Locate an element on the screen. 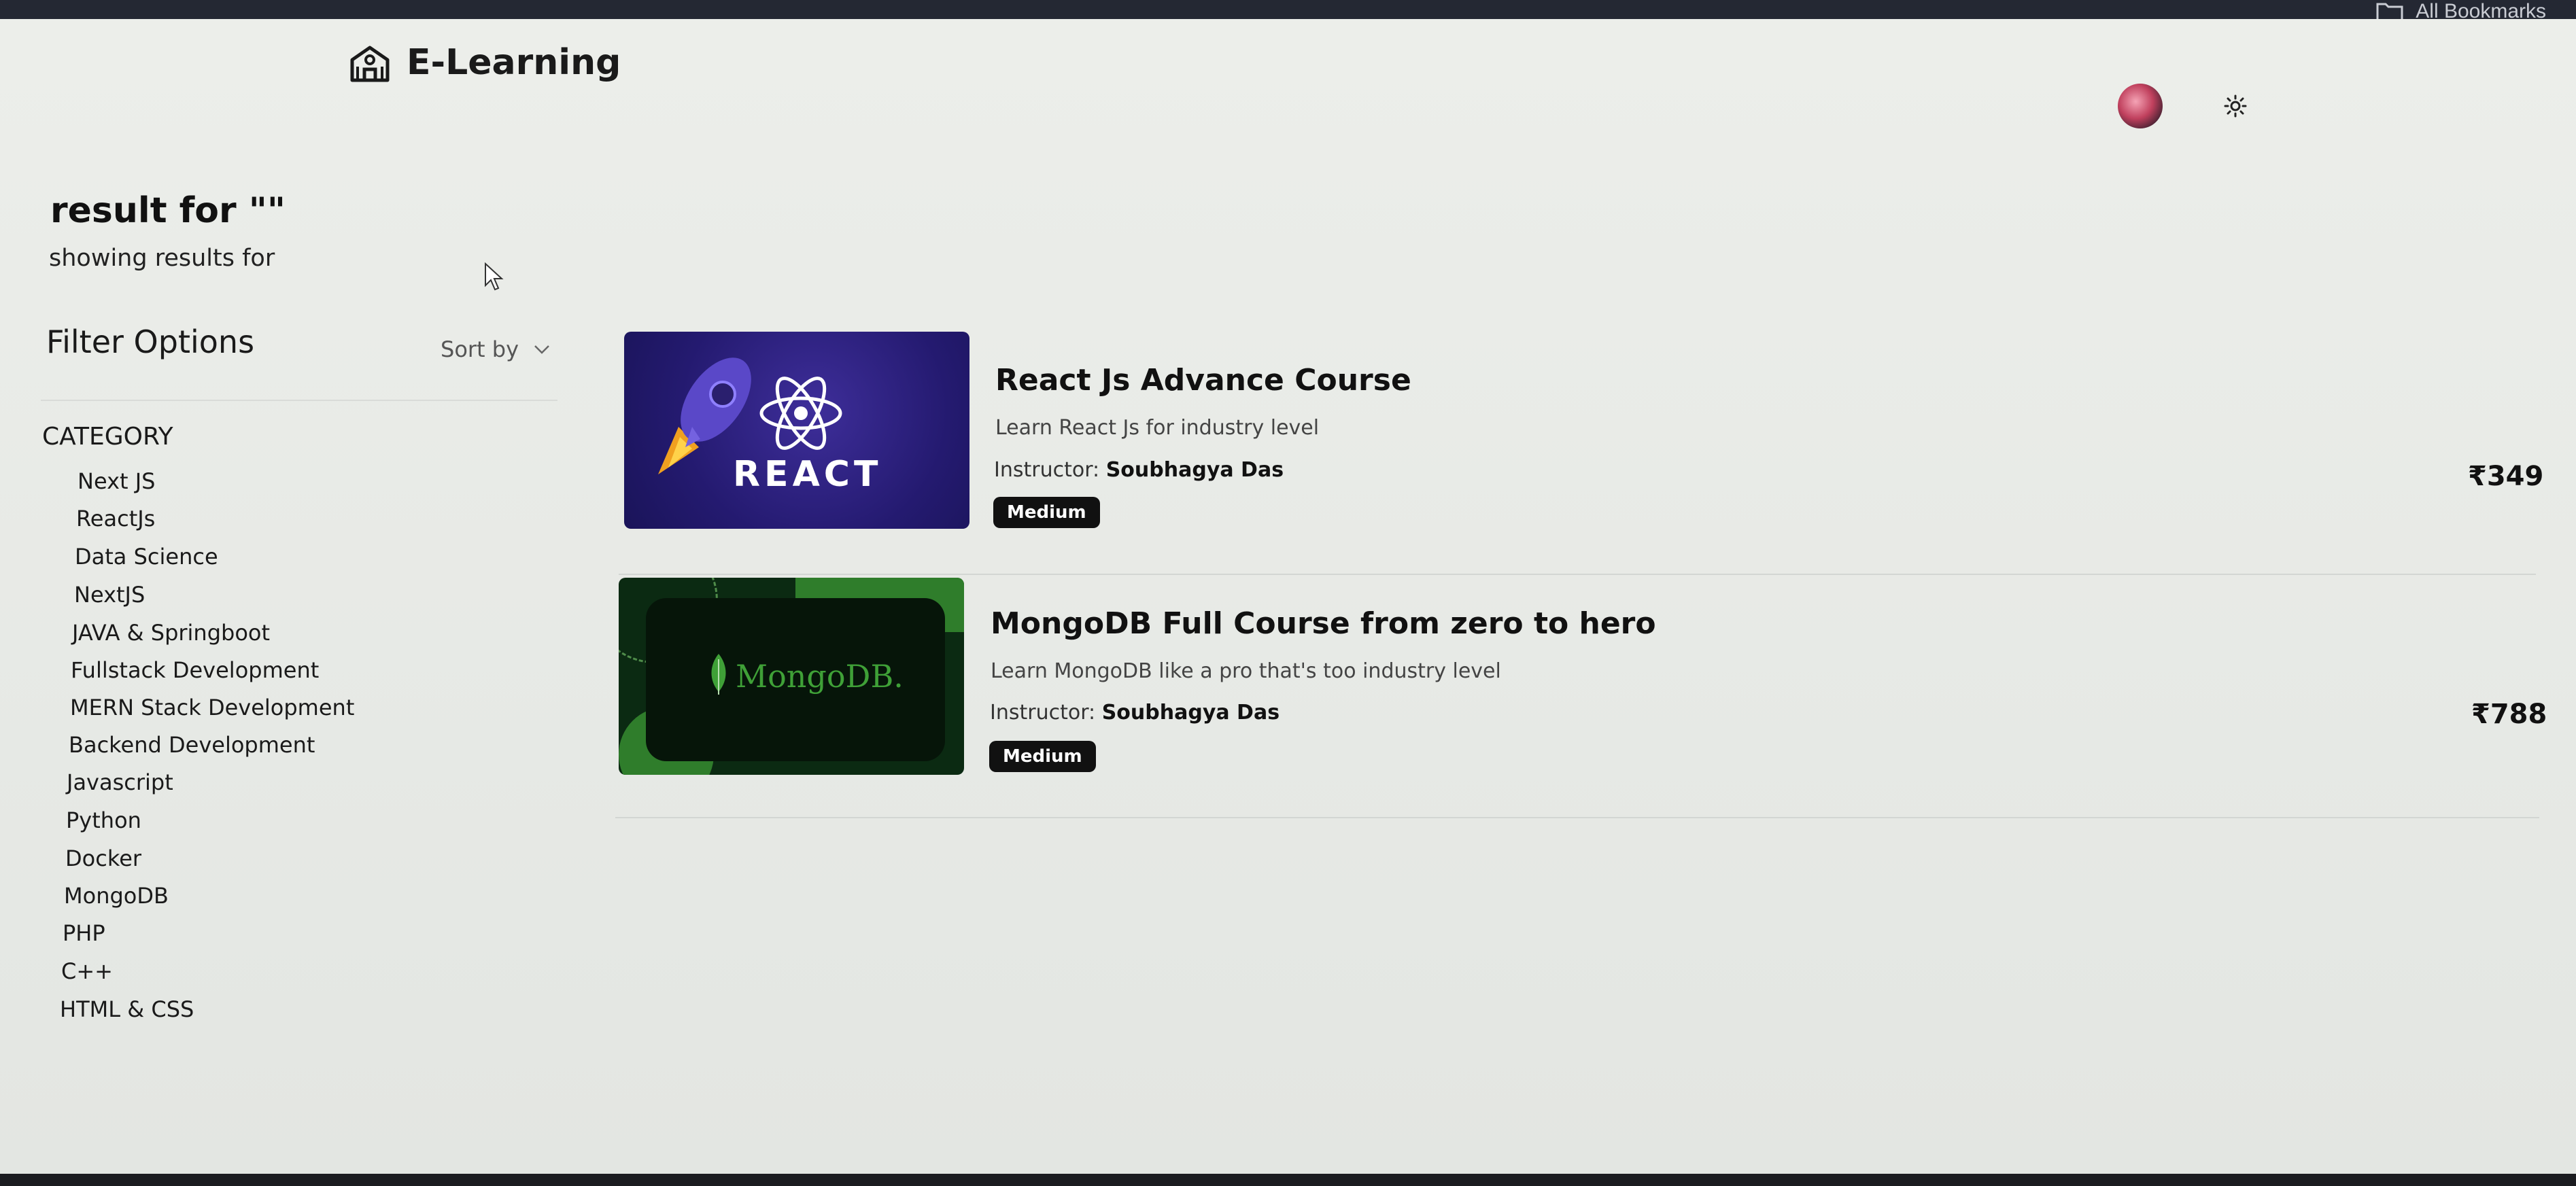 The image size is (2576, 1186). cursor-icon is located at coordinates (494, 276).